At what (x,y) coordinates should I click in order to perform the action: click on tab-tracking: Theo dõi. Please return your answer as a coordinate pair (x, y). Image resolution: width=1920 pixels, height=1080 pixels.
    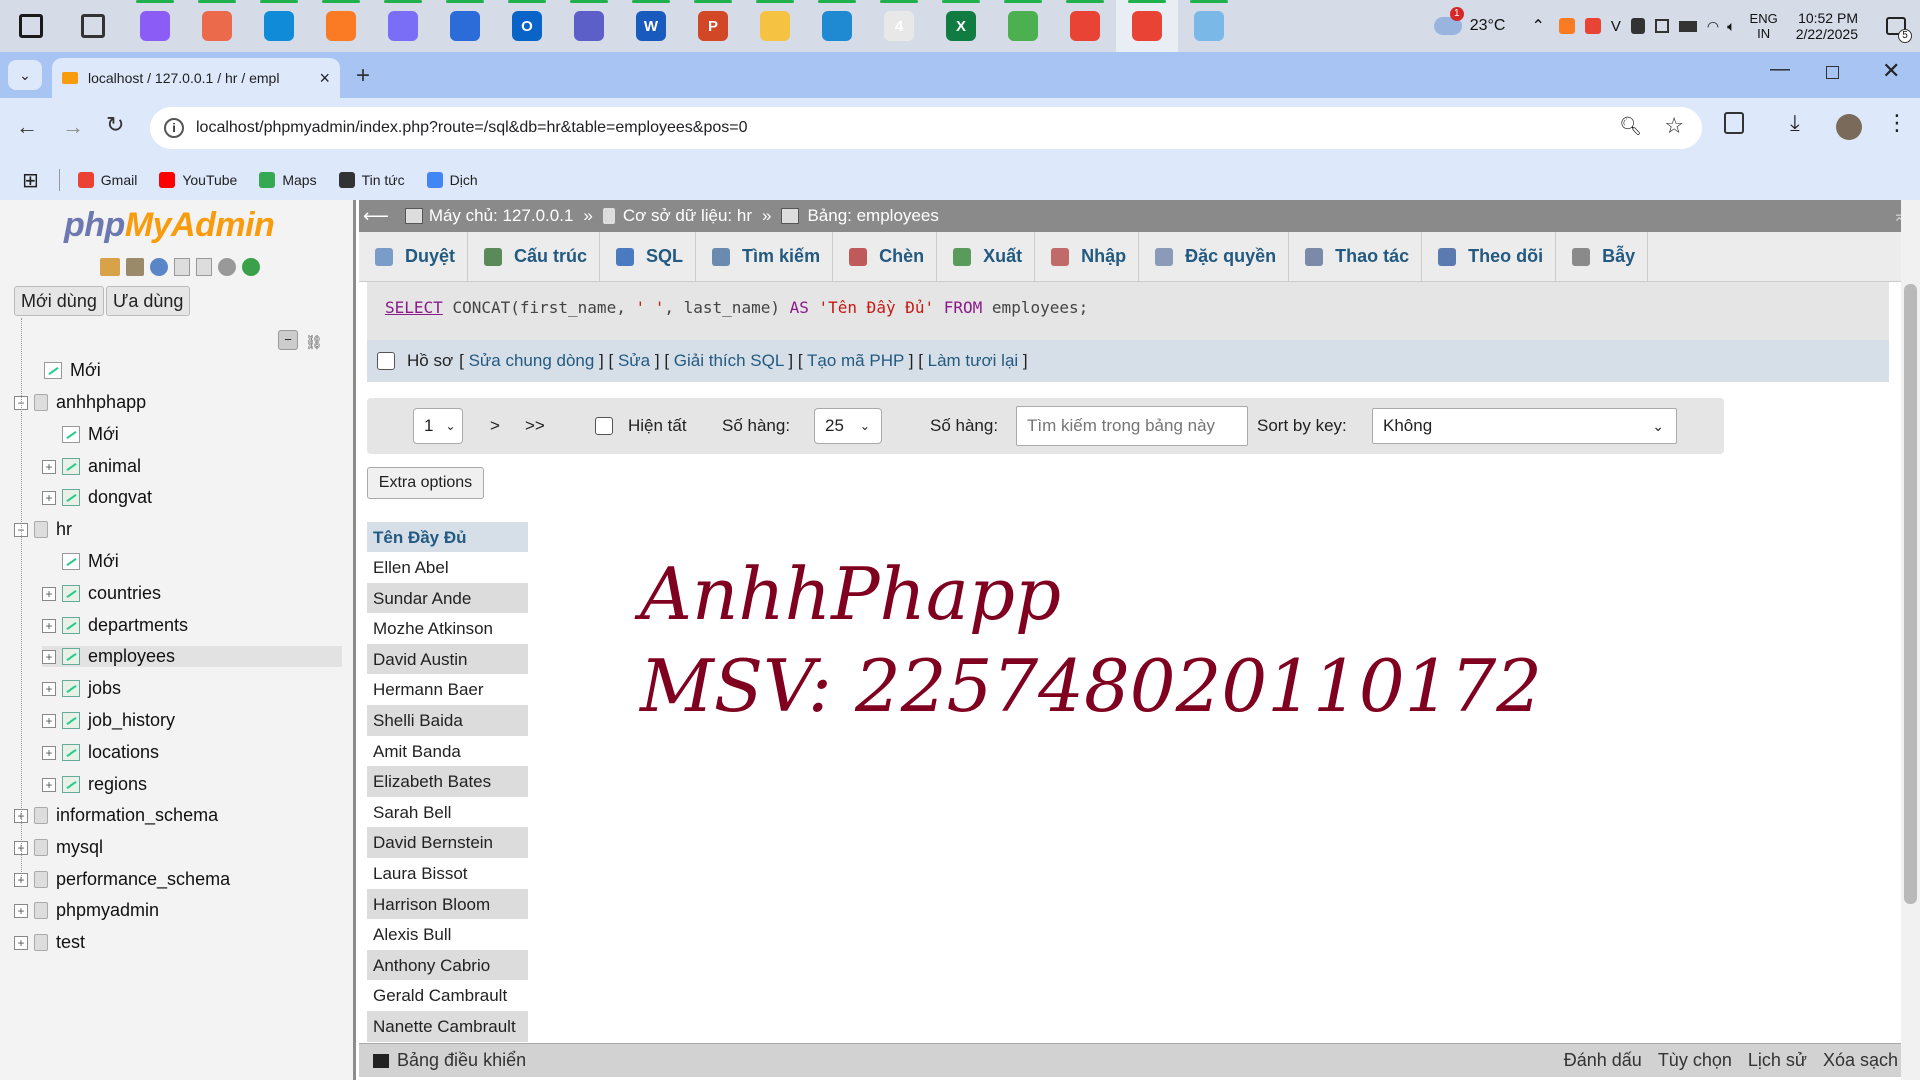
    Looking at the image, I should click on (1489, 256).